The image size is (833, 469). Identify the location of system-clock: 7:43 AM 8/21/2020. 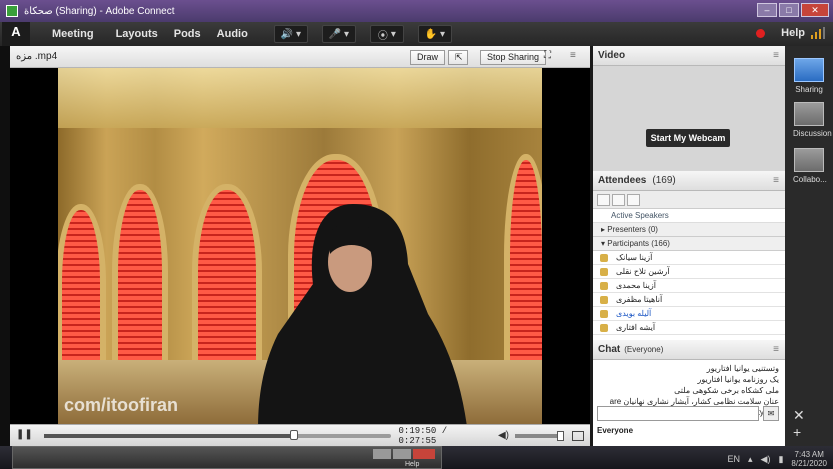
(809, 459).